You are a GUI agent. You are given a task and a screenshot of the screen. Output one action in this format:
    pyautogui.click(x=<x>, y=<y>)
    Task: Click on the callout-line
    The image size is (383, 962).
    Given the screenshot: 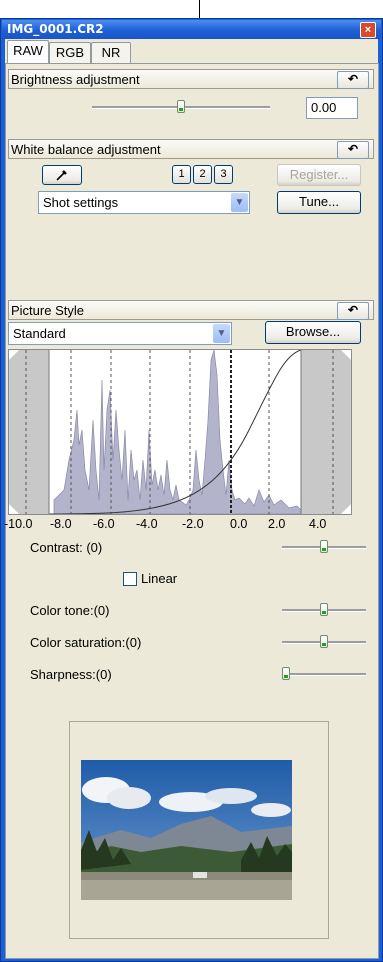 What is the action you would take?
    pyautogui.click(x=199, y=9)
    